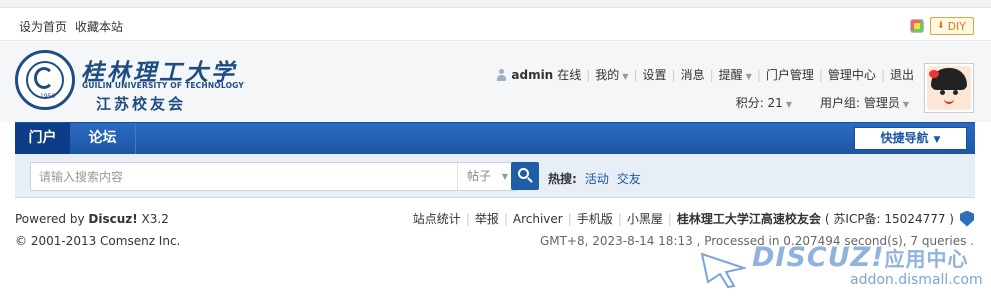 The height and width of the screenshot is (305, 991). I want to click on online-status: 在线, so click(569, 74).